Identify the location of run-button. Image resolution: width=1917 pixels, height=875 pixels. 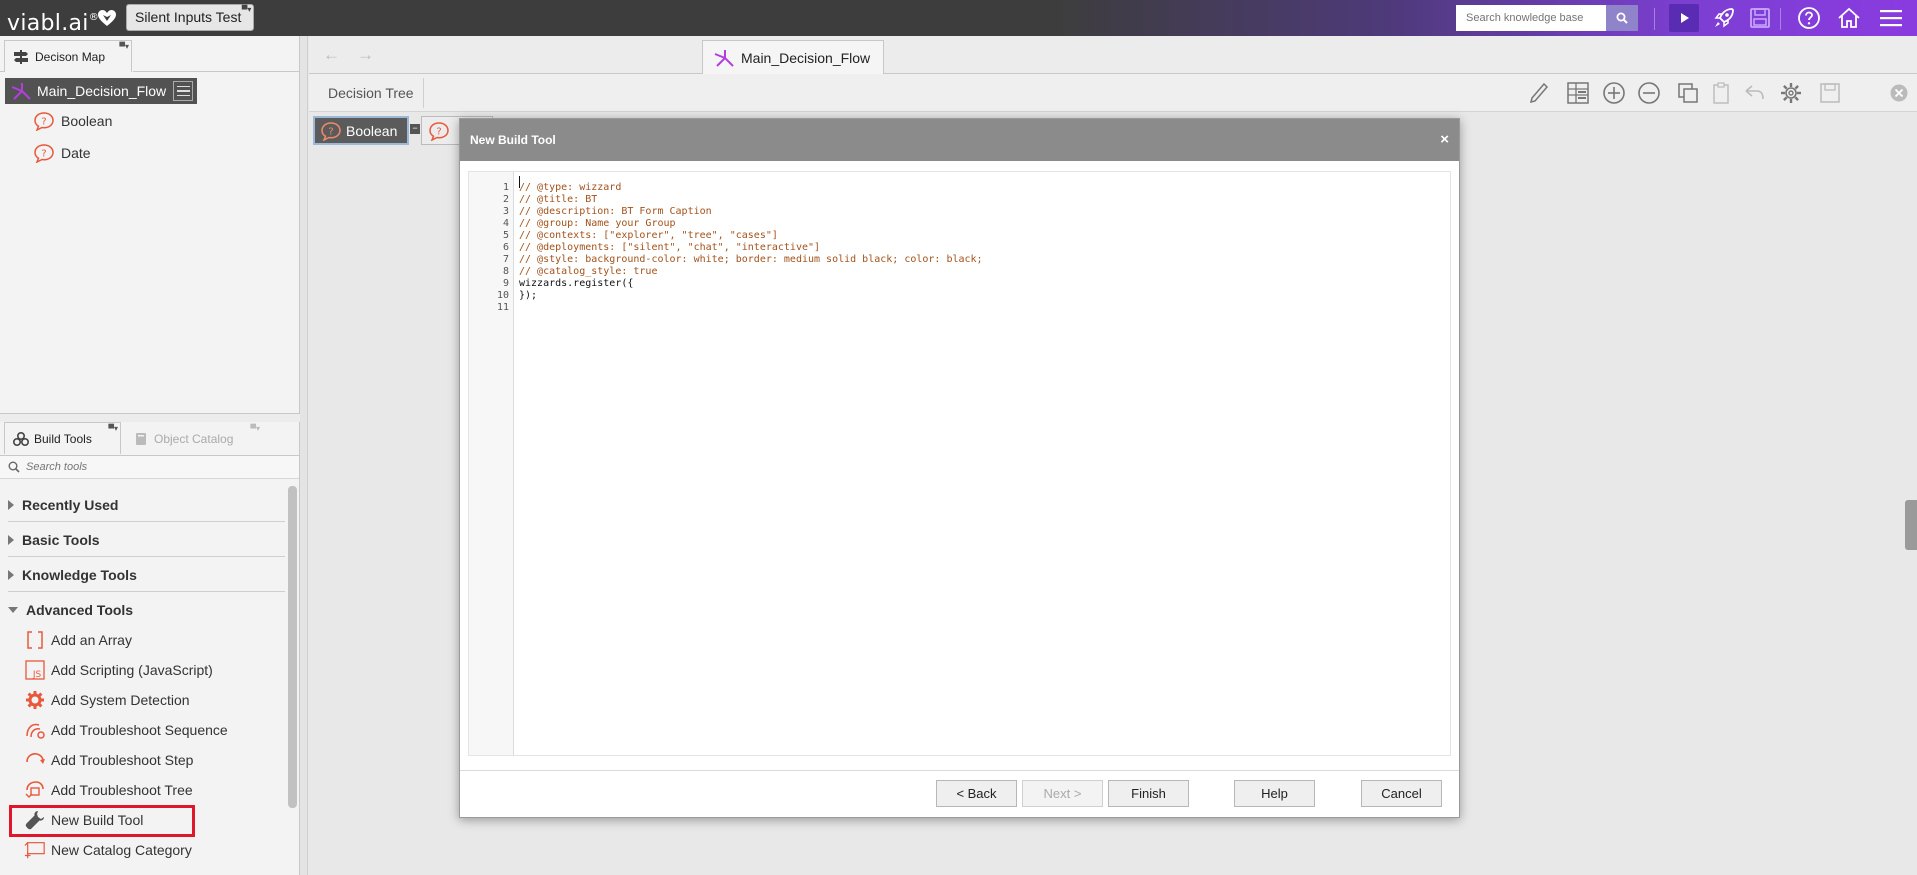
(1684, 18).